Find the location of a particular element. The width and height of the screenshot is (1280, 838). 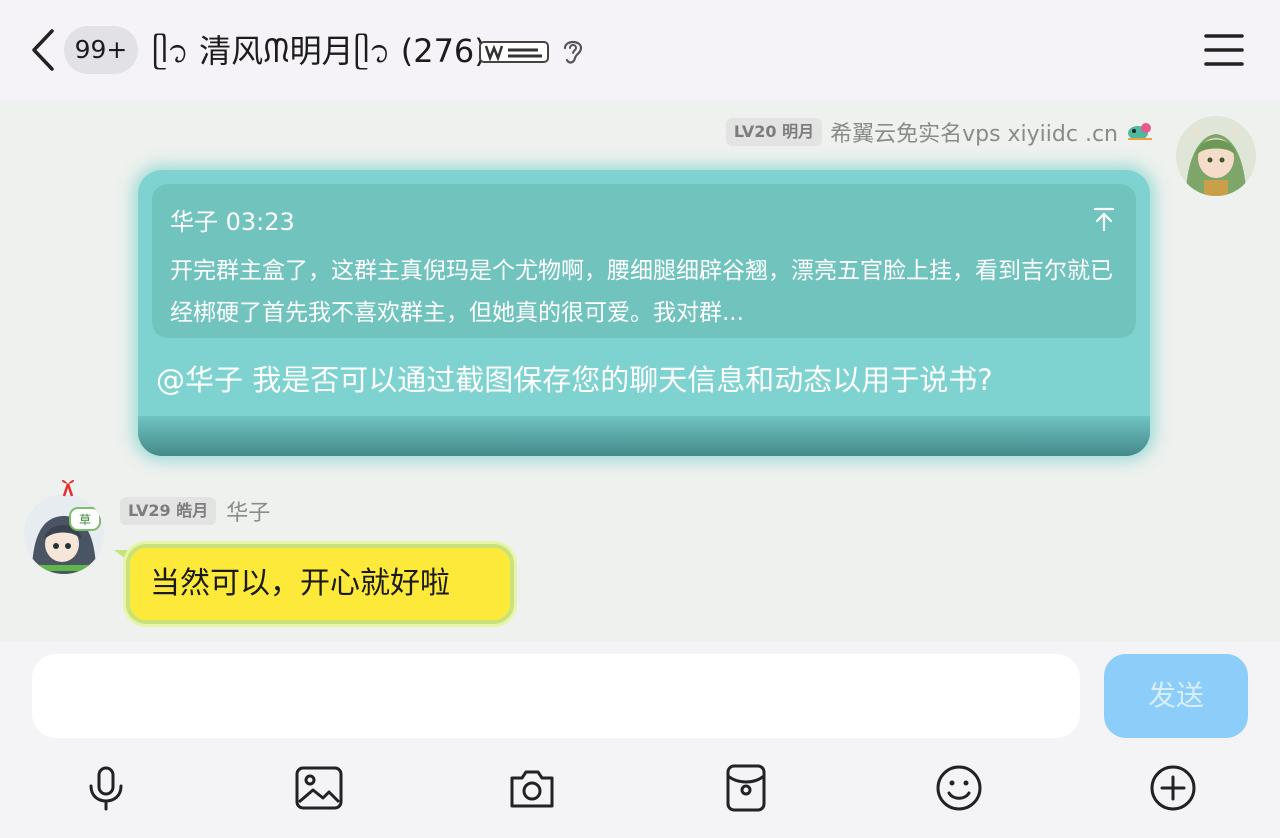

other-avatar: 草 is located at coordinates (64, 534).